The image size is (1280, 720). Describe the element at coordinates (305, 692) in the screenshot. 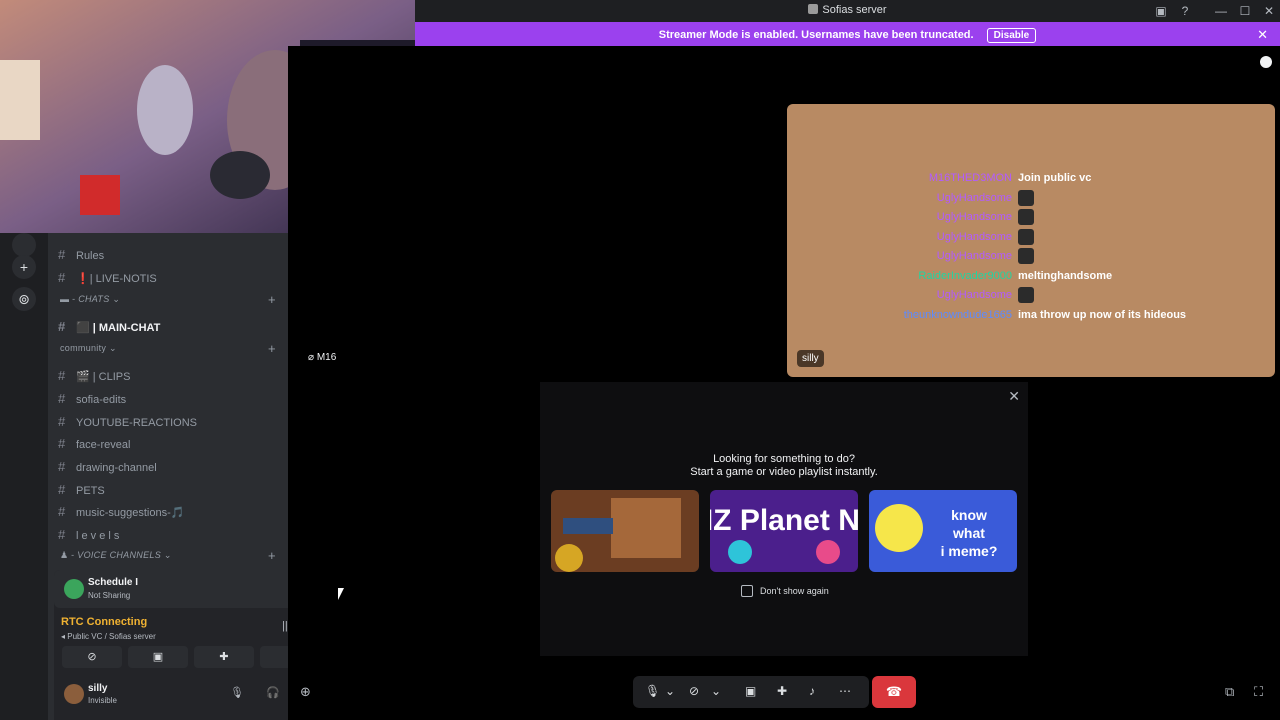

I see `invite-icon: ⊕` at that location.